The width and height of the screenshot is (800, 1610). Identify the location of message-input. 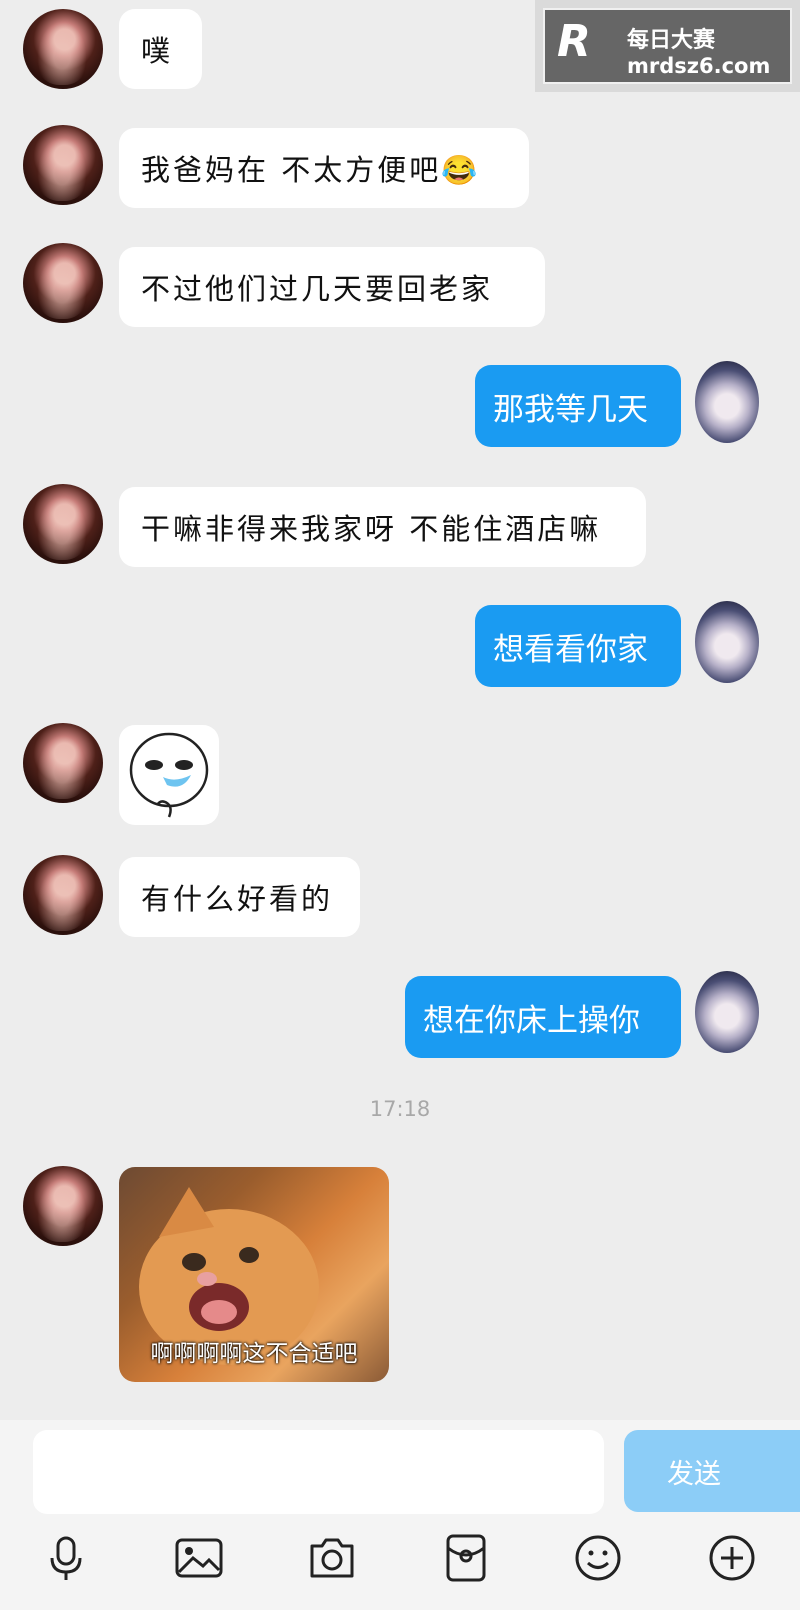
(318, 1472).